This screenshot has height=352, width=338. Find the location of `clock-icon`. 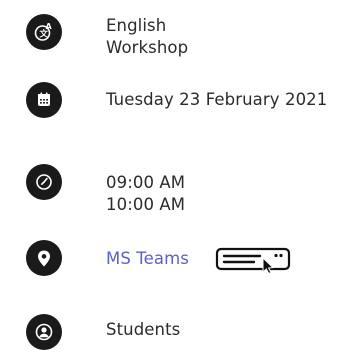

clock-icon is located at coordinates (44, 182).